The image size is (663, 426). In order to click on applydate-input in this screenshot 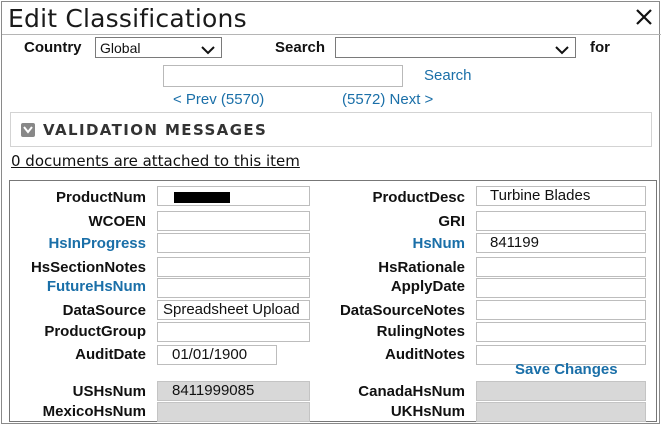, I will do `click(561, 288)`.